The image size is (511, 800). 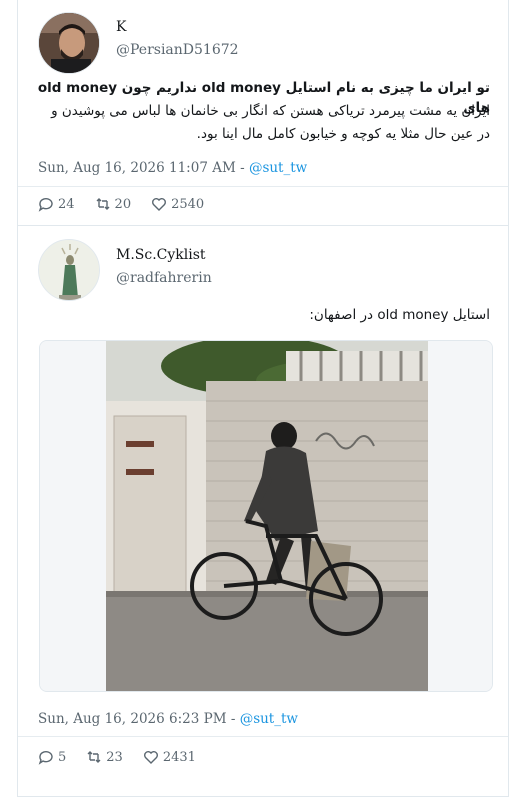 What do you see at coordinates (161, 255) in the screenshot?
I see `display-name: M.Sc.Cyklist` at bounding box center [161, 255].